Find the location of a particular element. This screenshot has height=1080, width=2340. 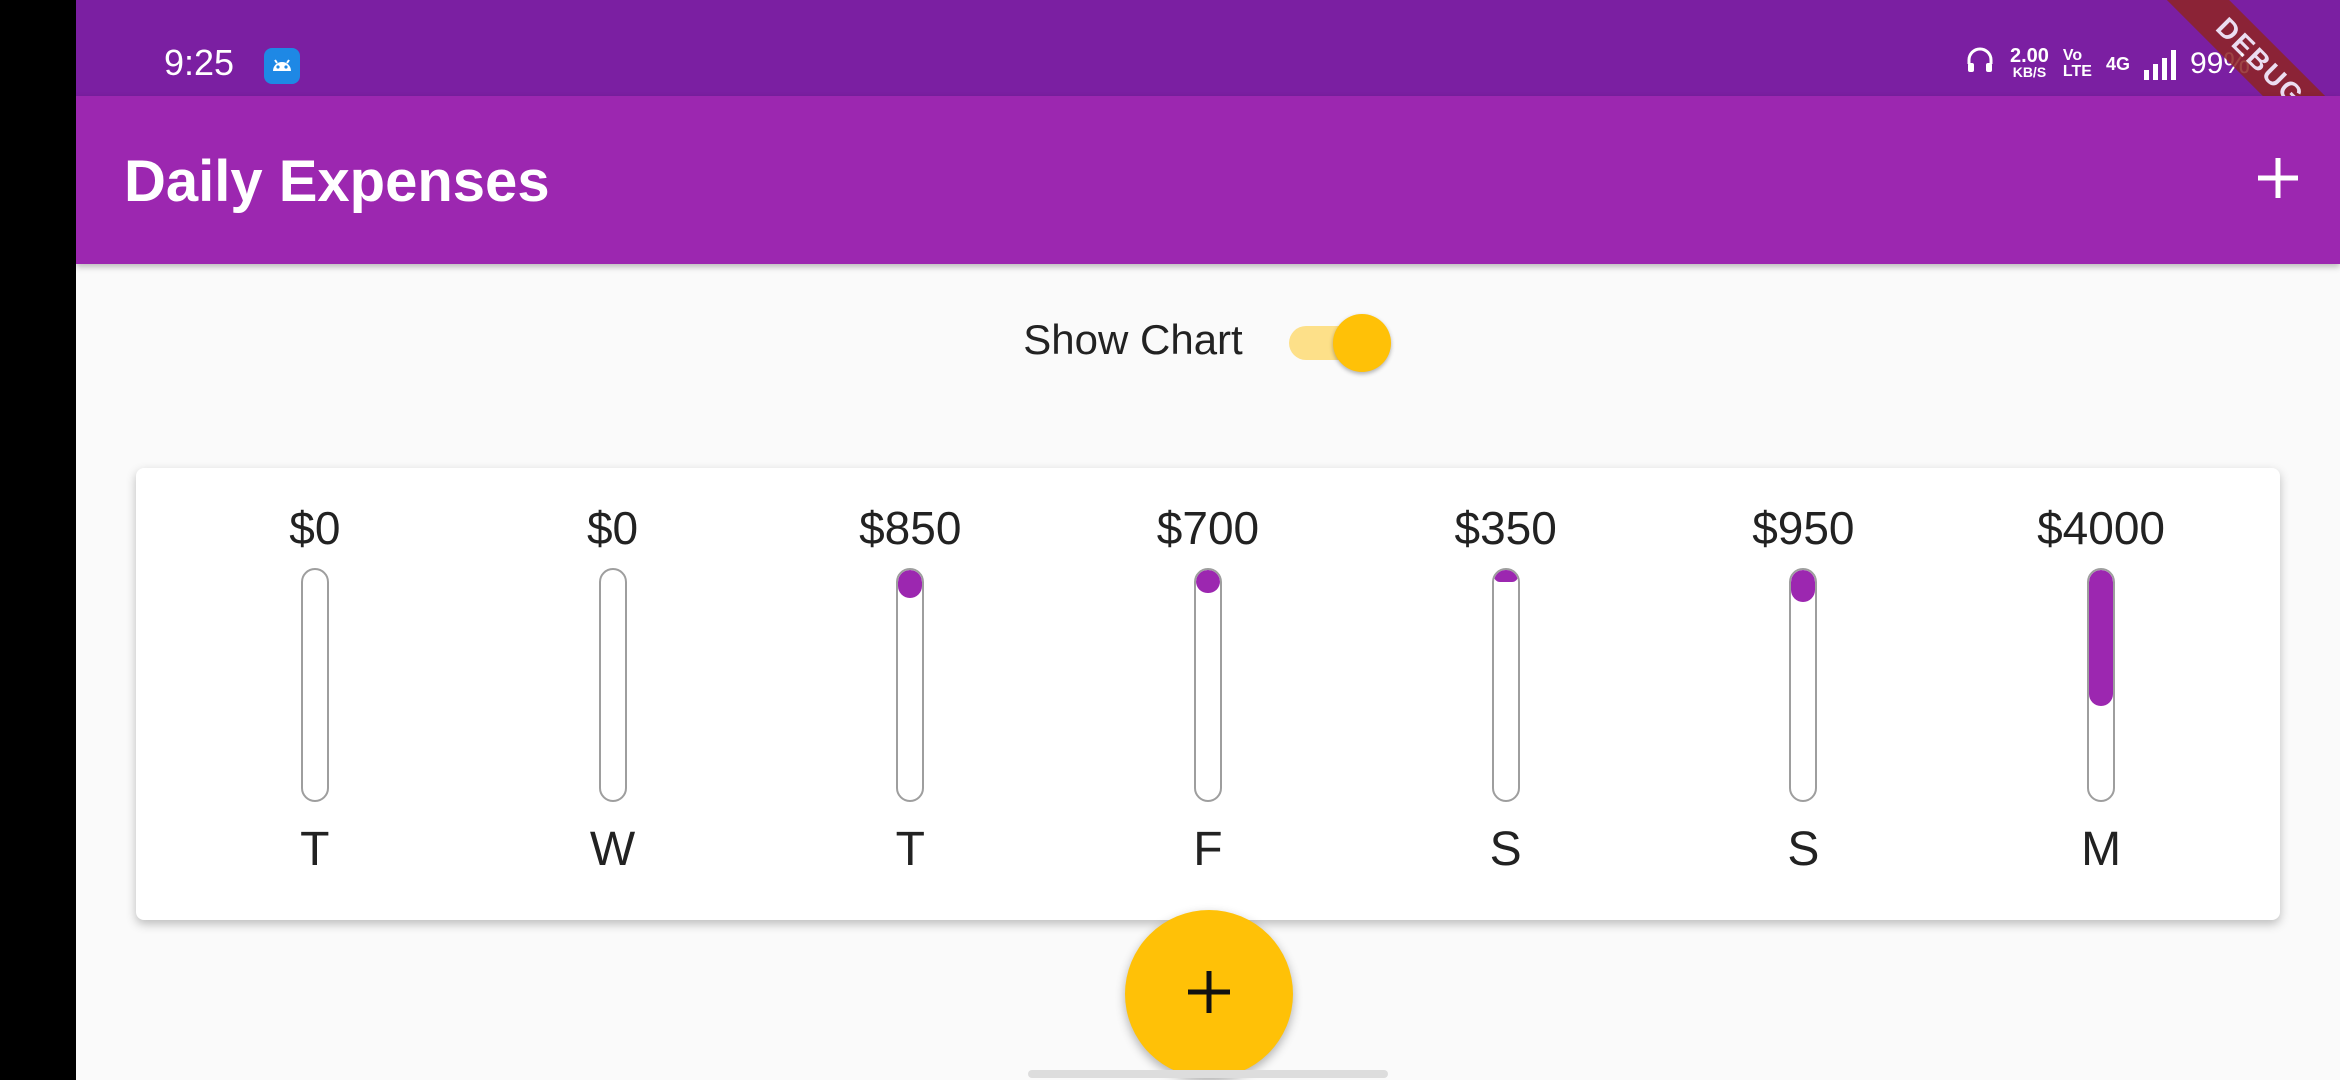

switch-thumb is located at coordinates (1361, 343).